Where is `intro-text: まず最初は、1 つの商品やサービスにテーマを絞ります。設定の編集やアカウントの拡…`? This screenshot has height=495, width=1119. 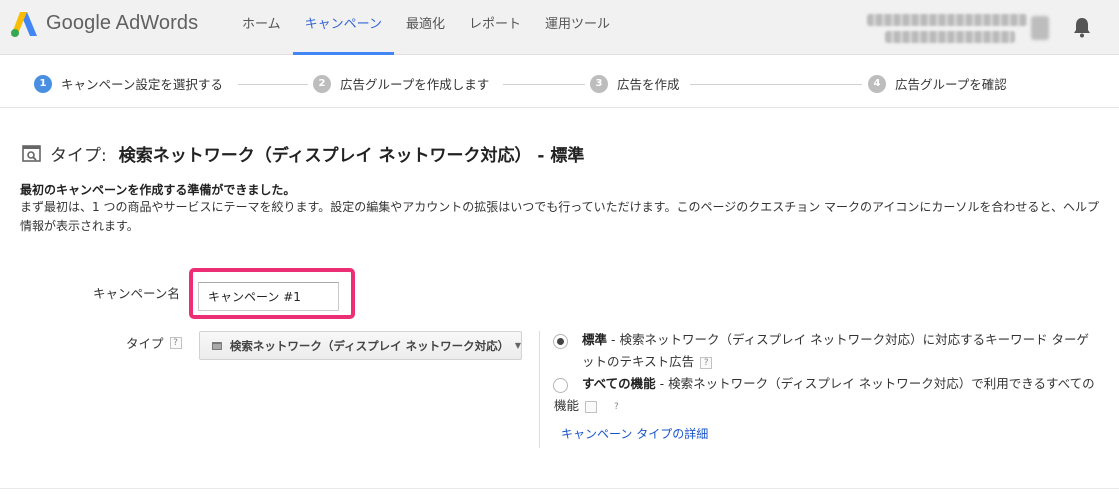 intro-text: まず最初は、1 つの商品やサービスにテーマを絞ります。設定の編集やアカウントの拡… is located at coordinates (559, 216).